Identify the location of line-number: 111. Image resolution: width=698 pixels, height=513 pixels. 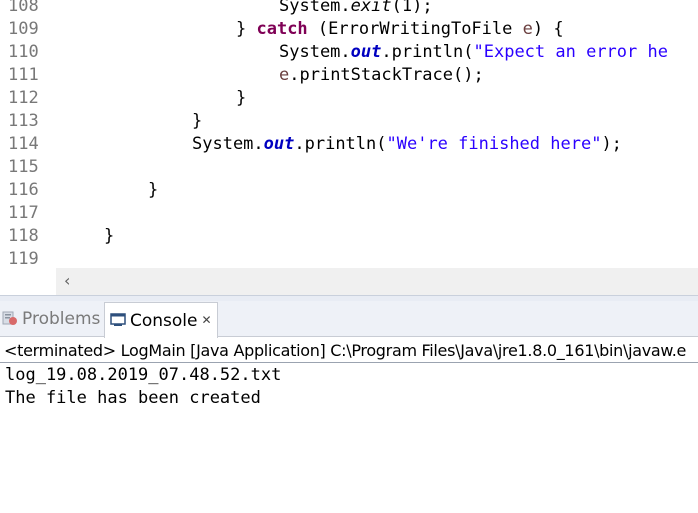
(23, 75).